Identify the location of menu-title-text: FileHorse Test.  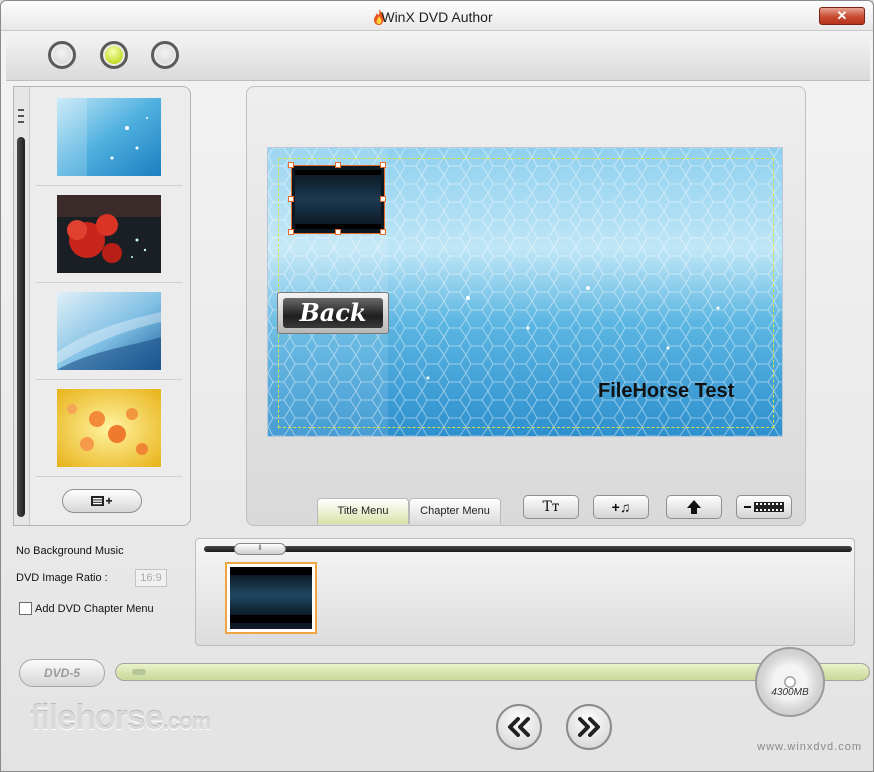
(666, 391).